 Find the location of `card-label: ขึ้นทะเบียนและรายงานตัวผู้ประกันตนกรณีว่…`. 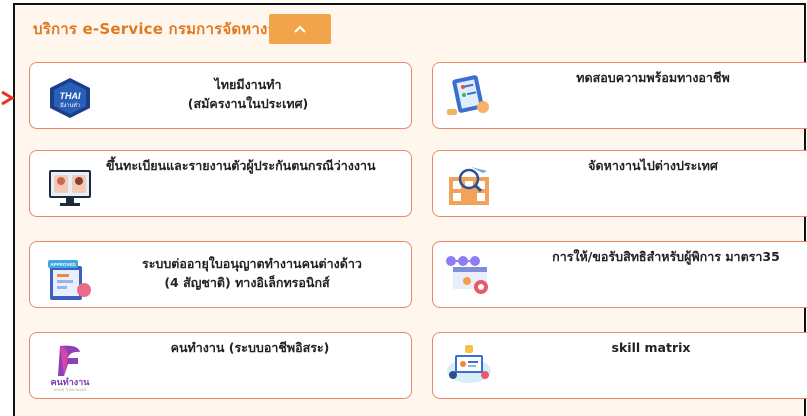

card-label: ขึ้นทะเบียนและรายงานตัวผู้ประกันตนกรณีว่… is located at coordinates (241, 165).